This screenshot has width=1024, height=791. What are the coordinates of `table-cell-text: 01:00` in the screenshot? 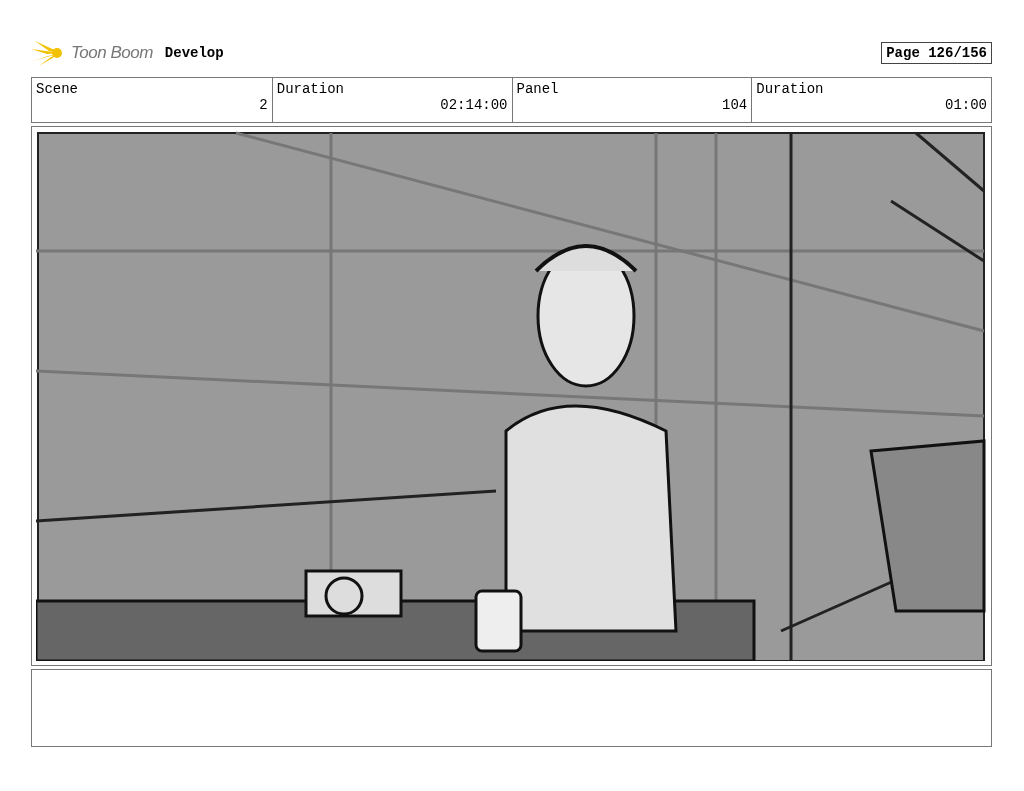 It's located at (965, 105).